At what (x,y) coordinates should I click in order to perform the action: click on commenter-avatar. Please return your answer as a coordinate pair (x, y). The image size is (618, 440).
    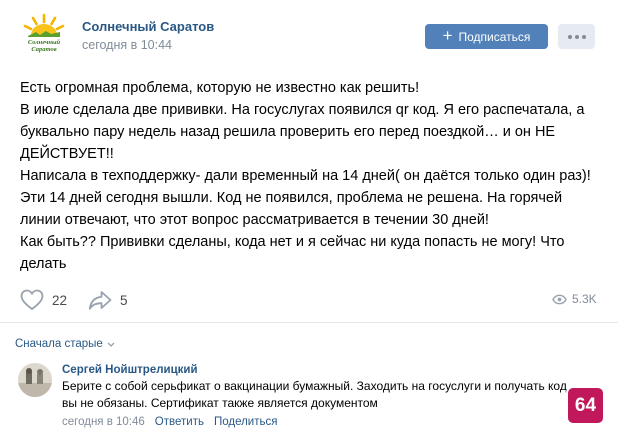
    Looking at the image, I should click on (35, 380).